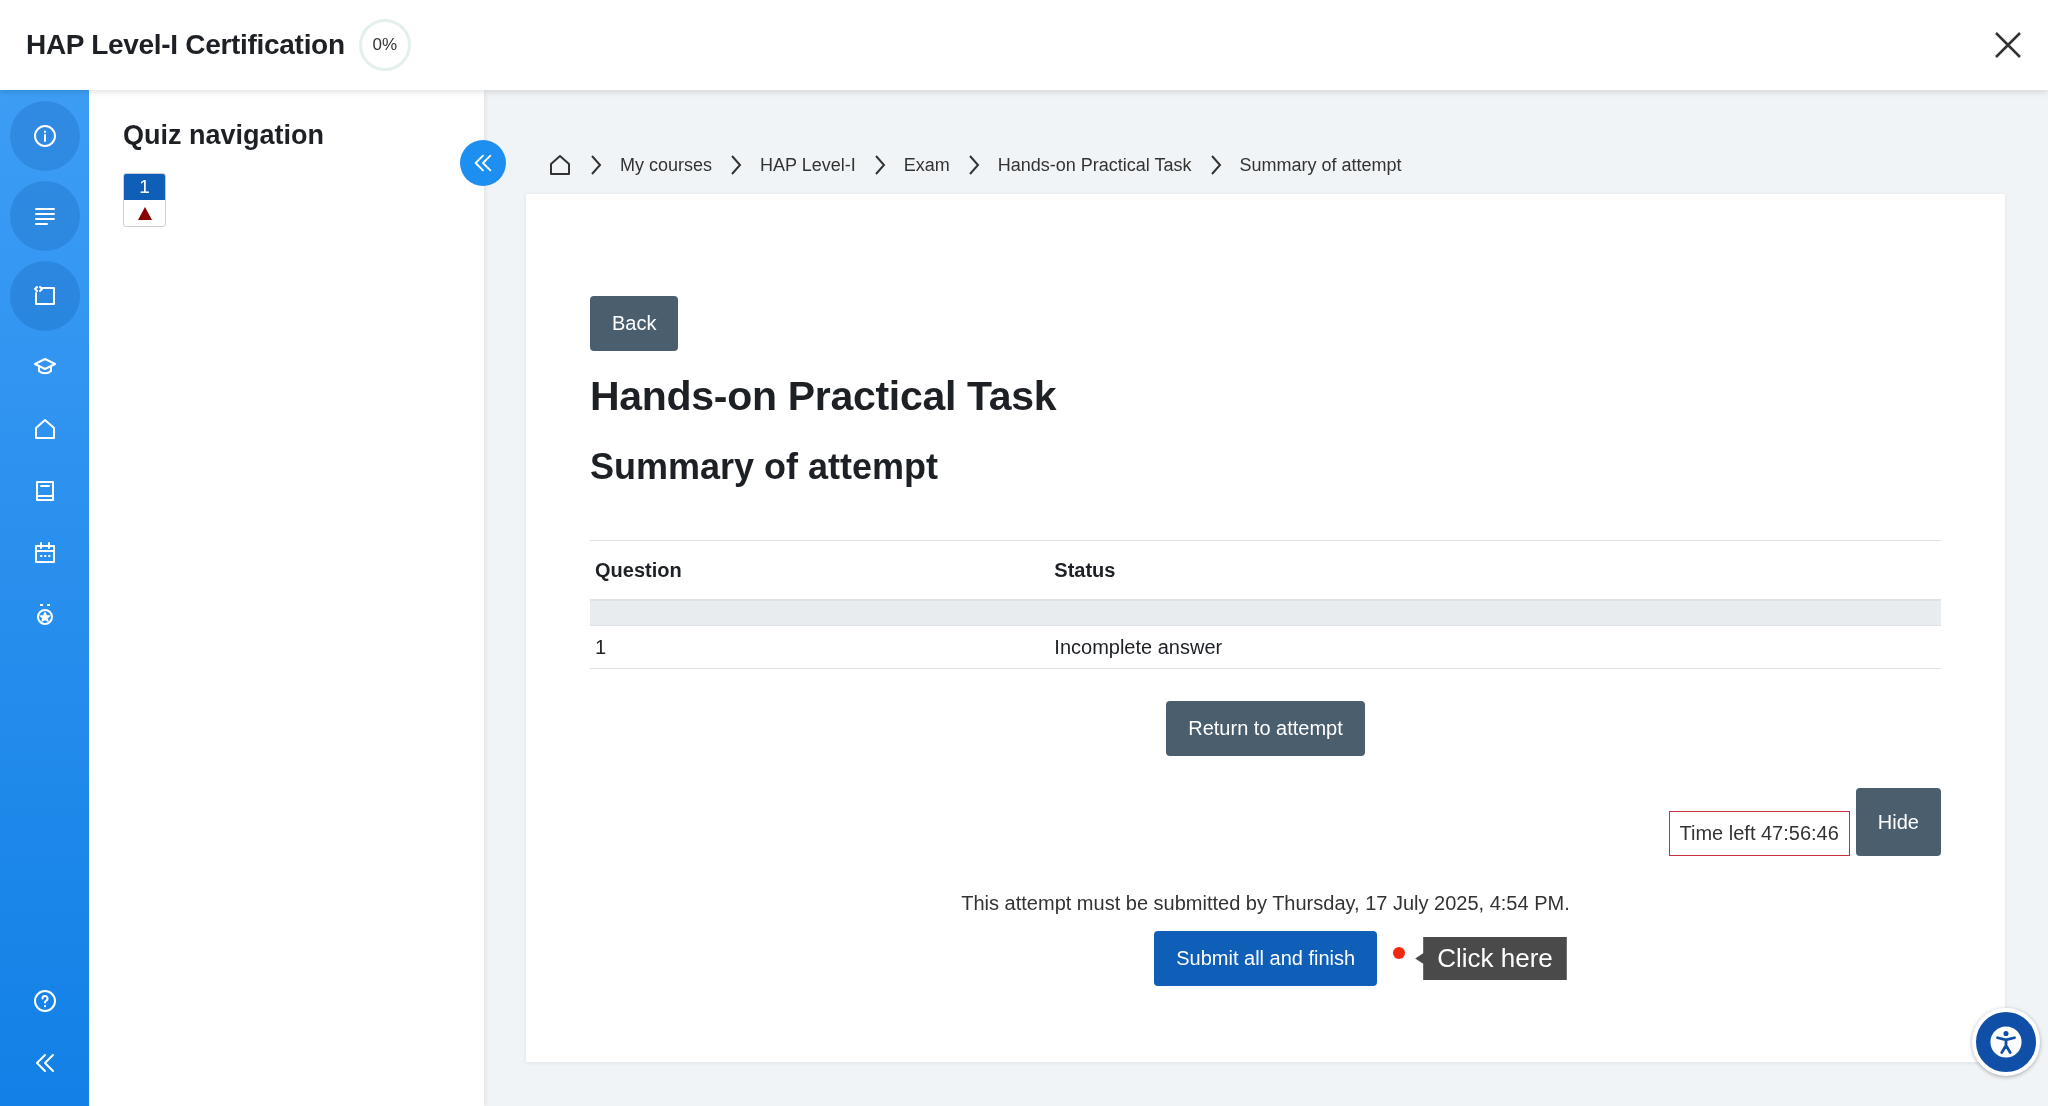 The width and height of the screenshot is (2048, 1106). Describe the element at coordinates (2008, 45) in the screenshot. I see `close-icon` at that location.